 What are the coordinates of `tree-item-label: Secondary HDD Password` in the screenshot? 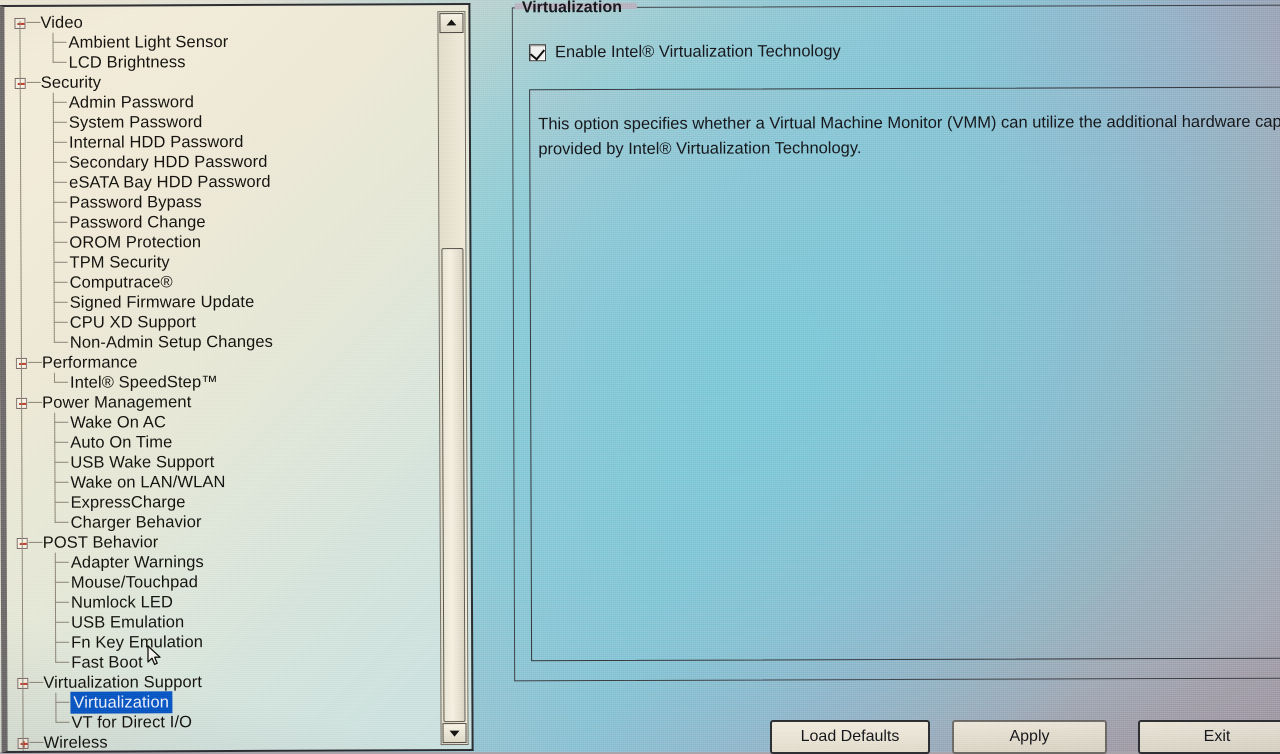 It's located at (168, 162).